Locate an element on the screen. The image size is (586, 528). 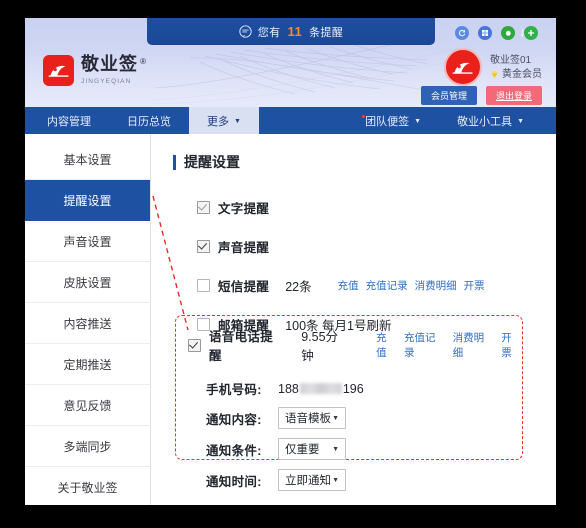
sidebar-item-about: 关于敬业签 is located at coordinates (87, 486).